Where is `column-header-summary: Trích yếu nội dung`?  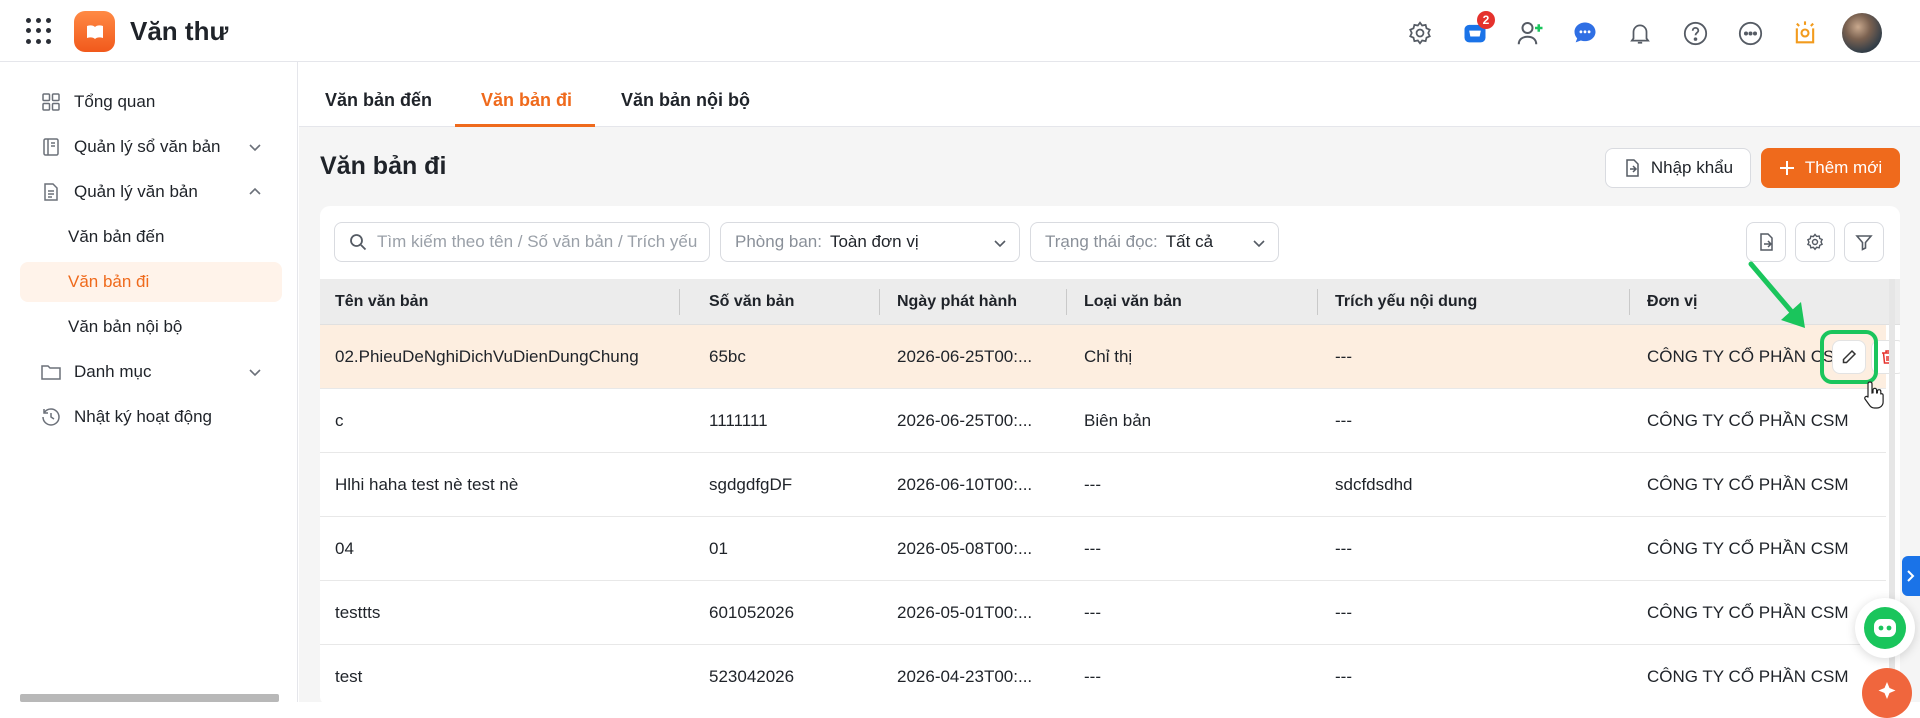
column-header-summary: Trích yếu nội dung is located at coordinates (1406, 302).